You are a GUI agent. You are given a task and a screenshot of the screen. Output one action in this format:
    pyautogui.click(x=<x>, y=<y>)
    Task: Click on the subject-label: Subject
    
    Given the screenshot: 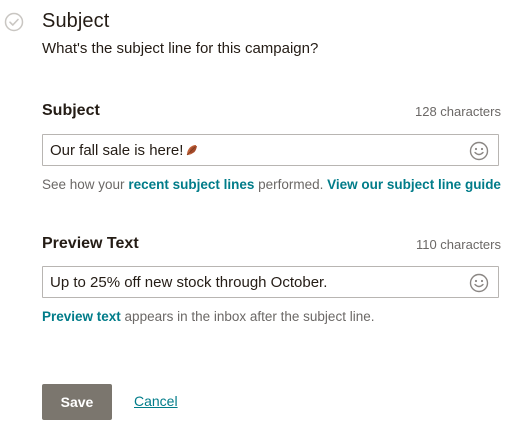 What is the action you would take?
    pyautogui.click(x=71, y=110)
    